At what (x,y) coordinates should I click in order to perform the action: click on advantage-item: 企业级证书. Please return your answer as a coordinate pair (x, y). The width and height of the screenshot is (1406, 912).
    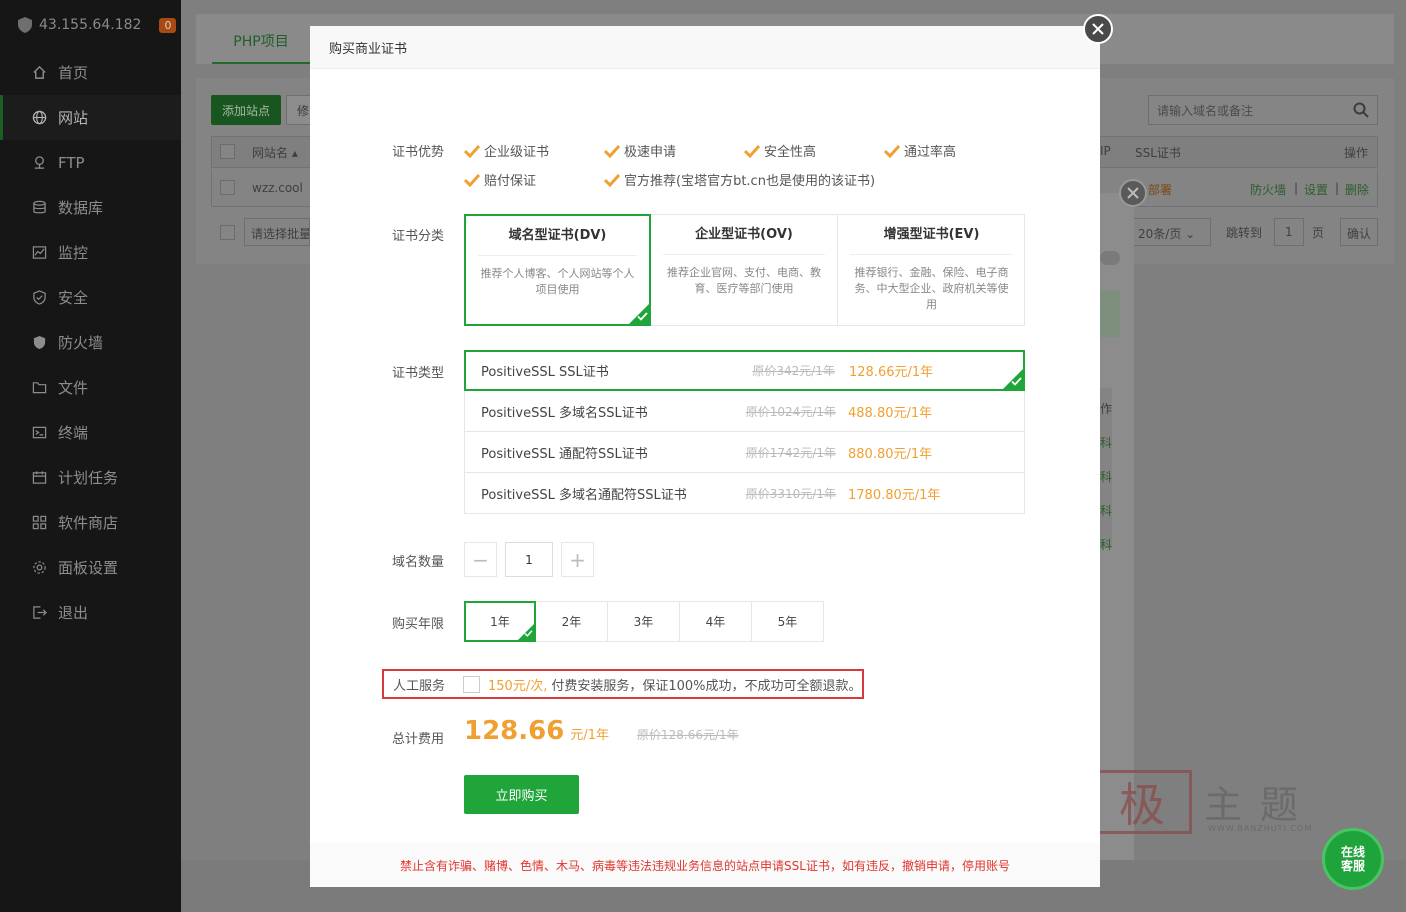
    Looking at the image, I should click on (506, 150).